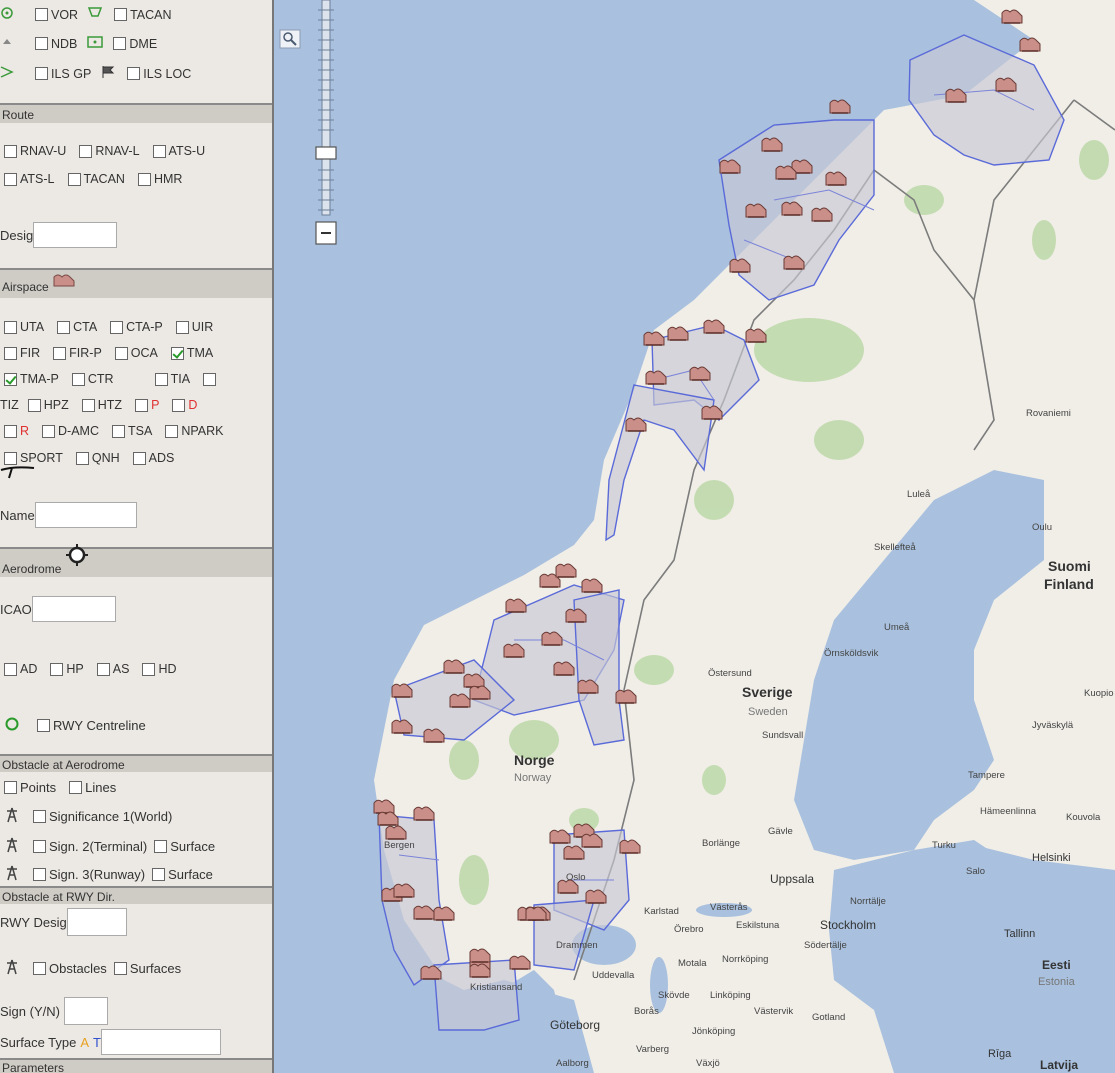 The height and width of the screenshot is (1073, 1115). What do you see at coordinates (117, 327) in the screenshot?
I see `cta-p-checkbox` at bounding box center [117, 327].